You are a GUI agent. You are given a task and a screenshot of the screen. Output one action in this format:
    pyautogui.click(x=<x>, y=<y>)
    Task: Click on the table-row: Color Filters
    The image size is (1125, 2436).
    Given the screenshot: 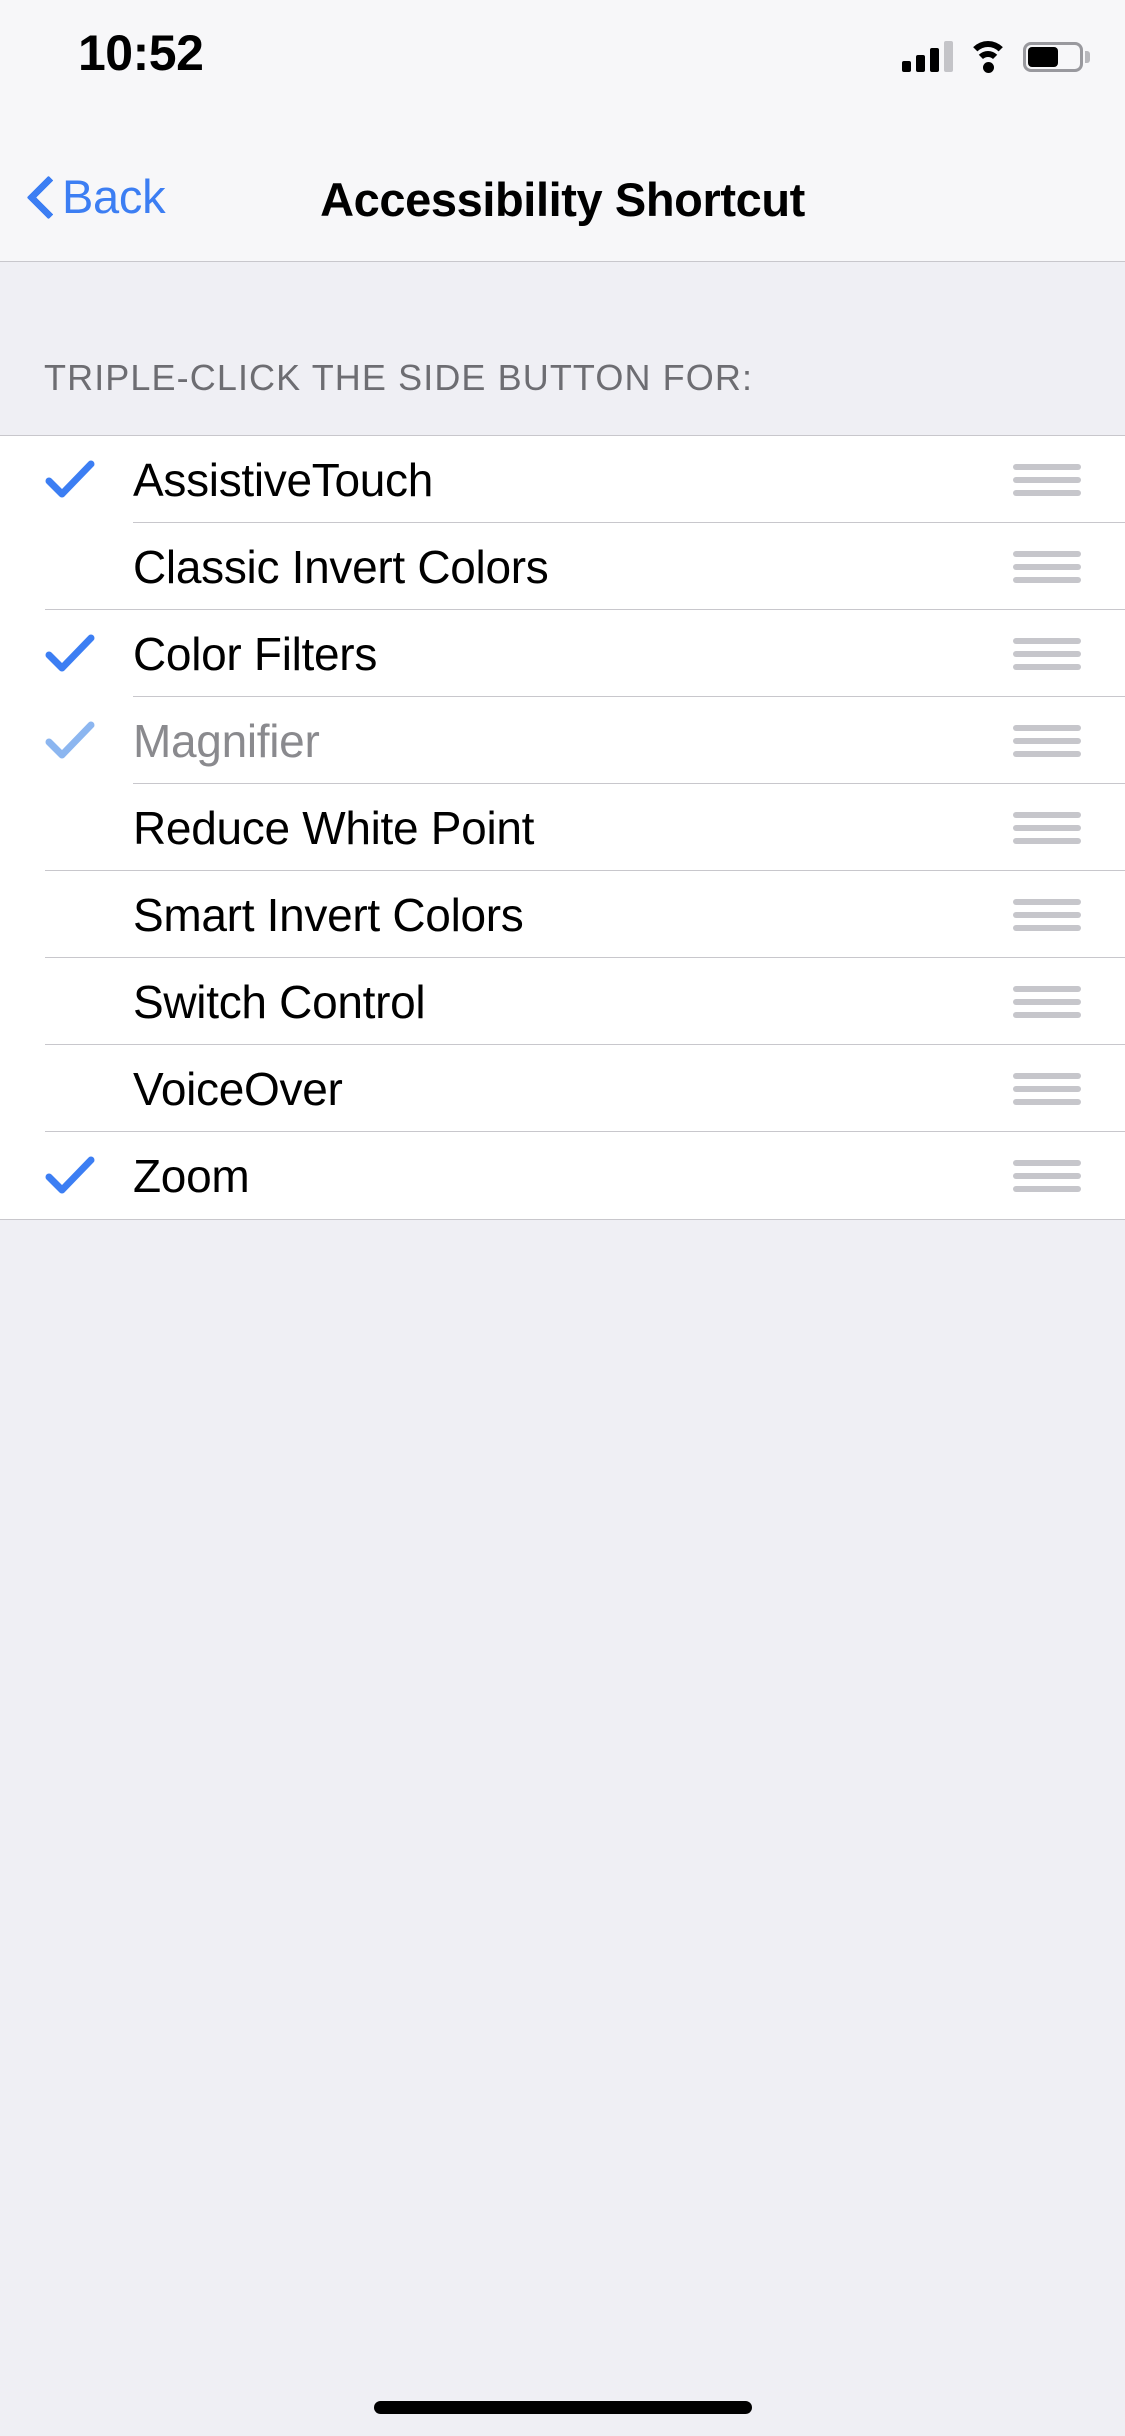 What is the action you would take?
    pyautogui.click(x=562, y=653)
    